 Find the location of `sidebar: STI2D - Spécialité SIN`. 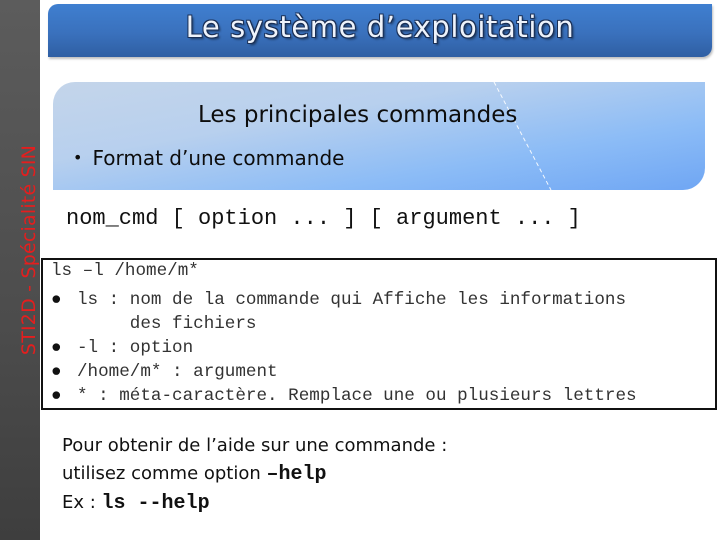

sidebar: STI2D - Spécialité SIN is located at coordinates (20, 270).